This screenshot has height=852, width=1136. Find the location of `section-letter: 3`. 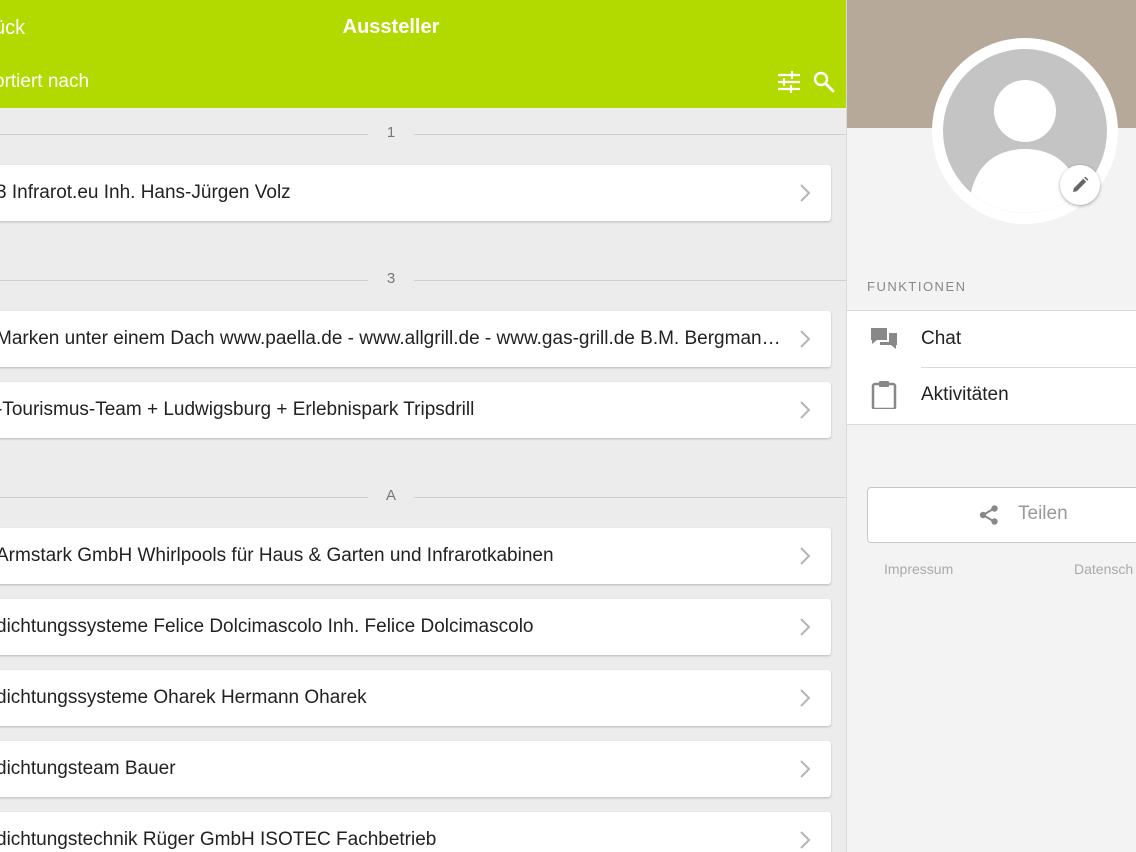

section-letter: 3 is located at coordinates (391, 278).